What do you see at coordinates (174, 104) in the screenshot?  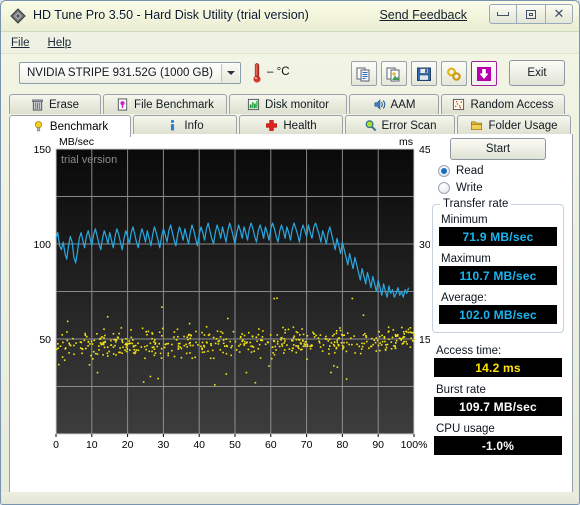 I see `tab-file-benchmark-label: File Benchmark` at bounding box center [174, 104].